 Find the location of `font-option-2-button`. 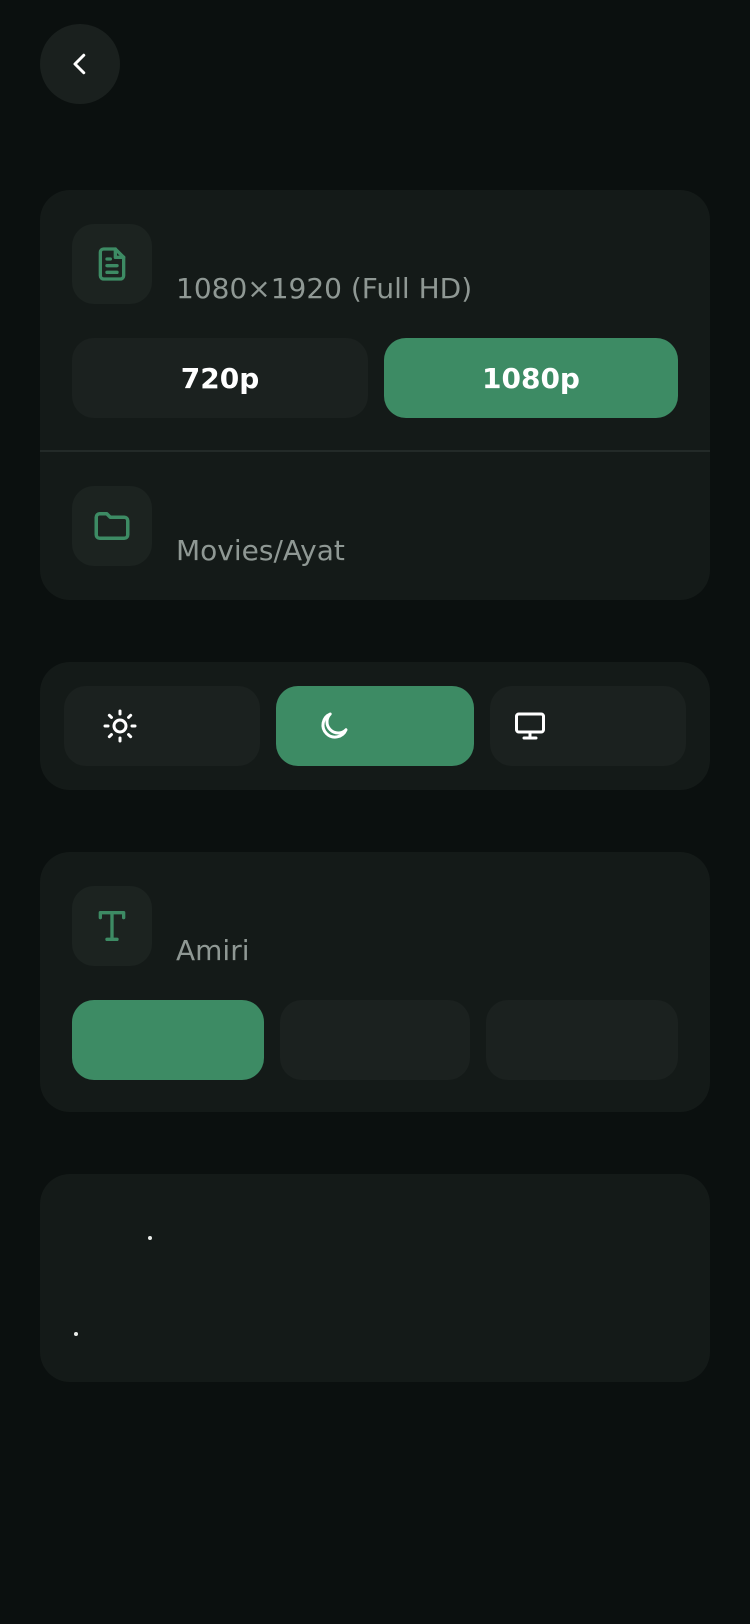

font-option-2-button is located at coordinates (375, 1040).